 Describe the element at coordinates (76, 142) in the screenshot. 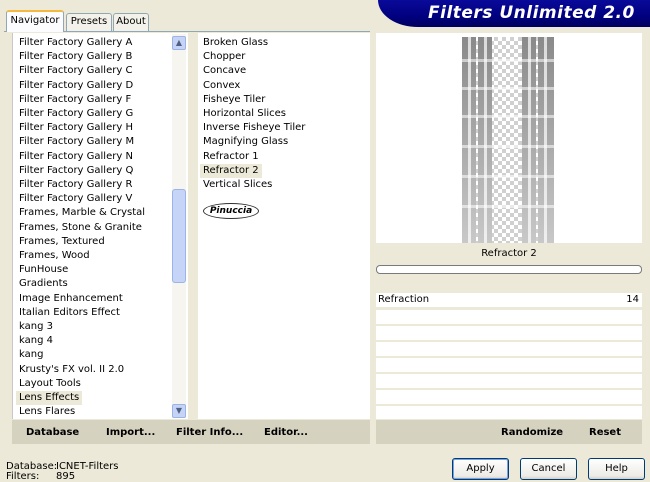

I see `category-item: Filter Factory Gallery M` at that location.